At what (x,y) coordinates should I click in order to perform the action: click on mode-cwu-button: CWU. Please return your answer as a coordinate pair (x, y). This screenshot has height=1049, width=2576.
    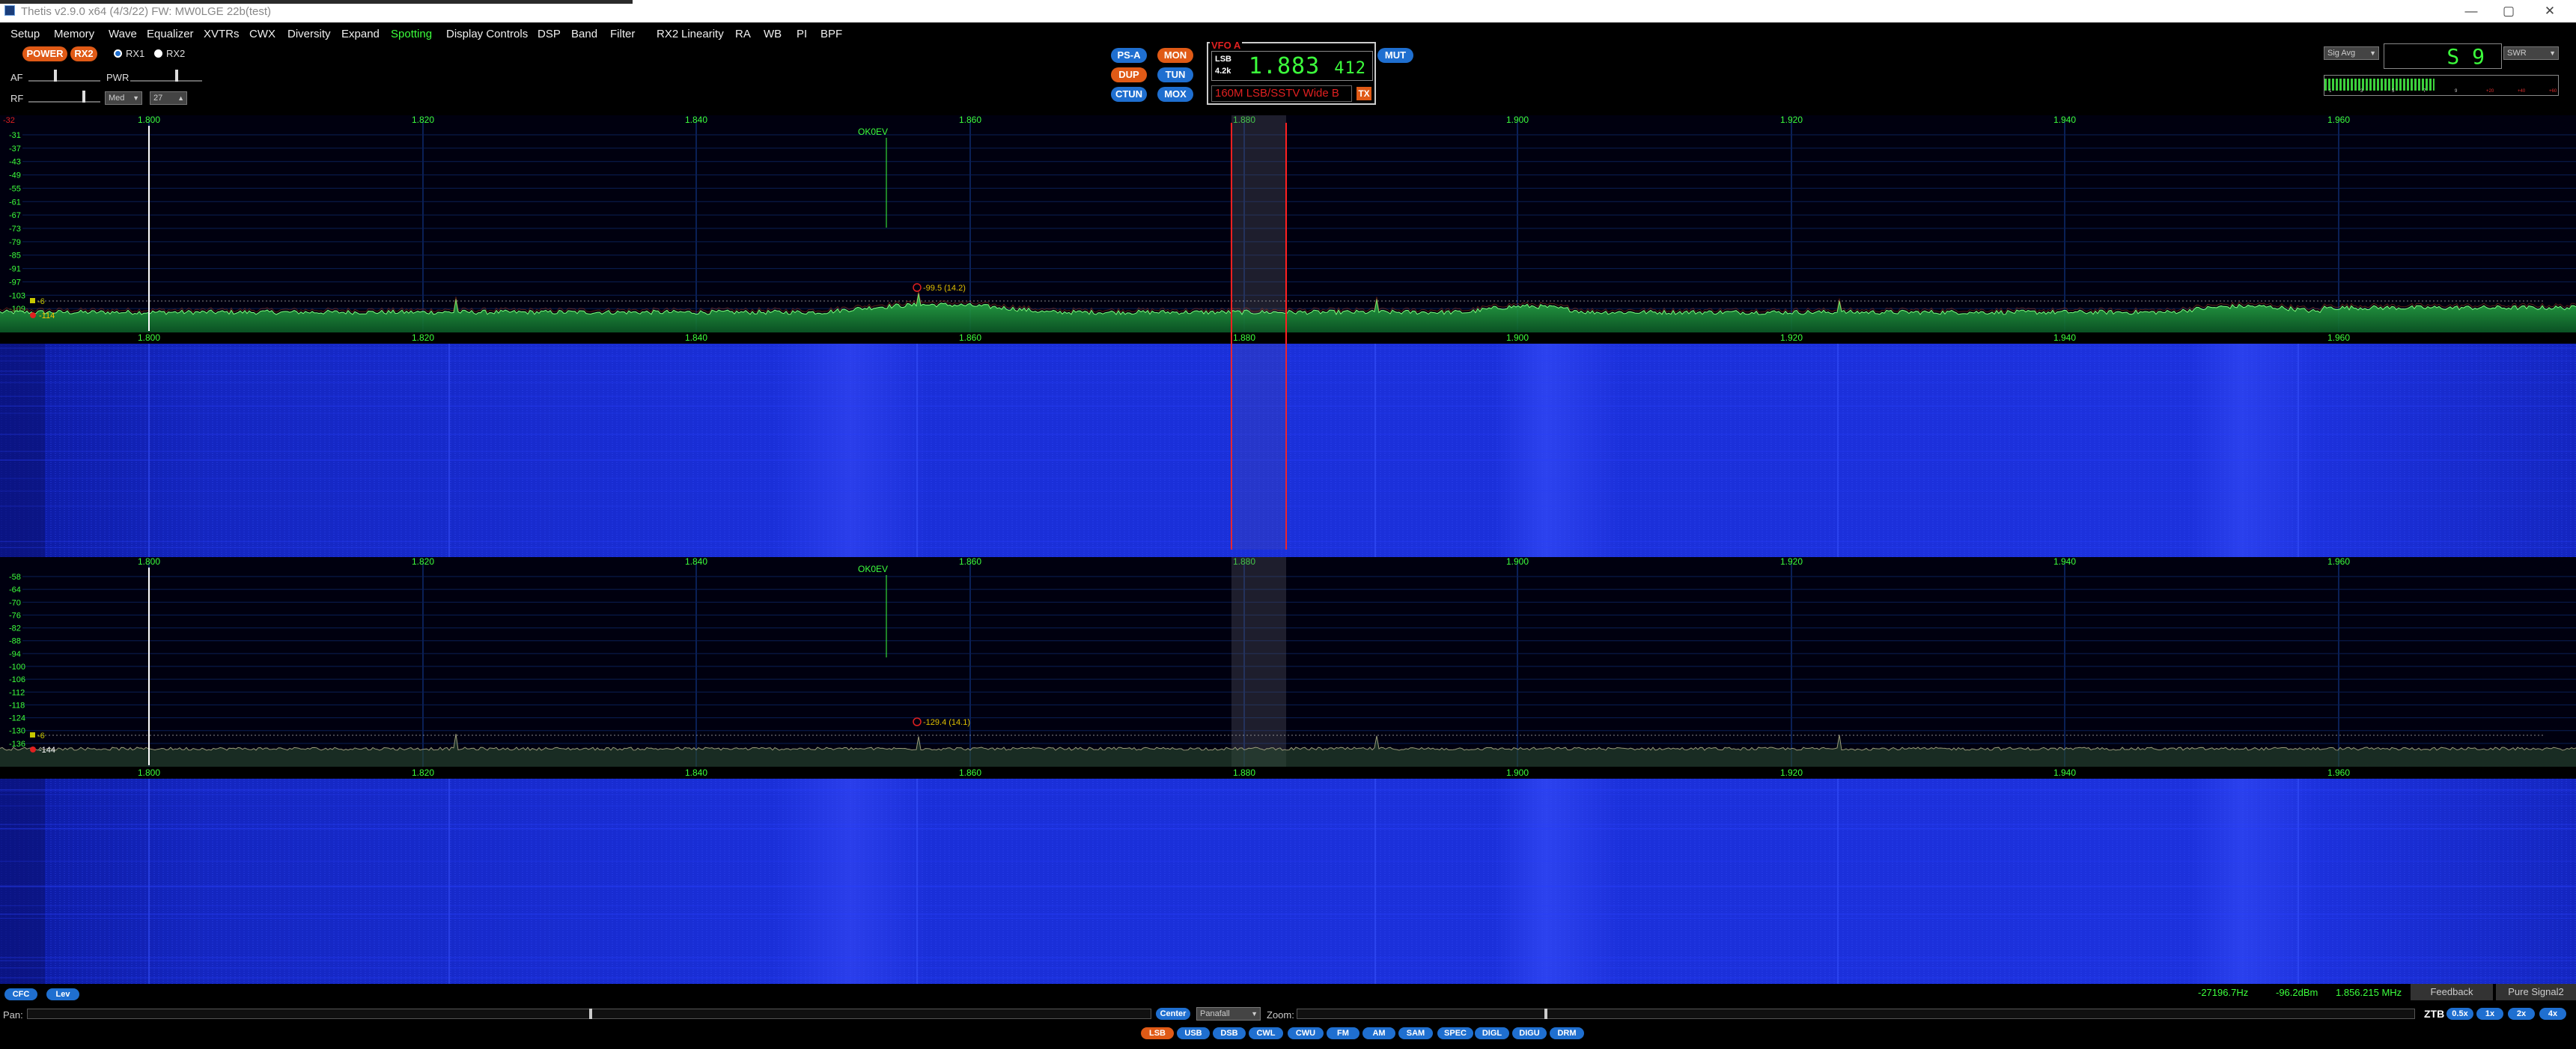
    Looking at the image, I should click on (1306, 1033).